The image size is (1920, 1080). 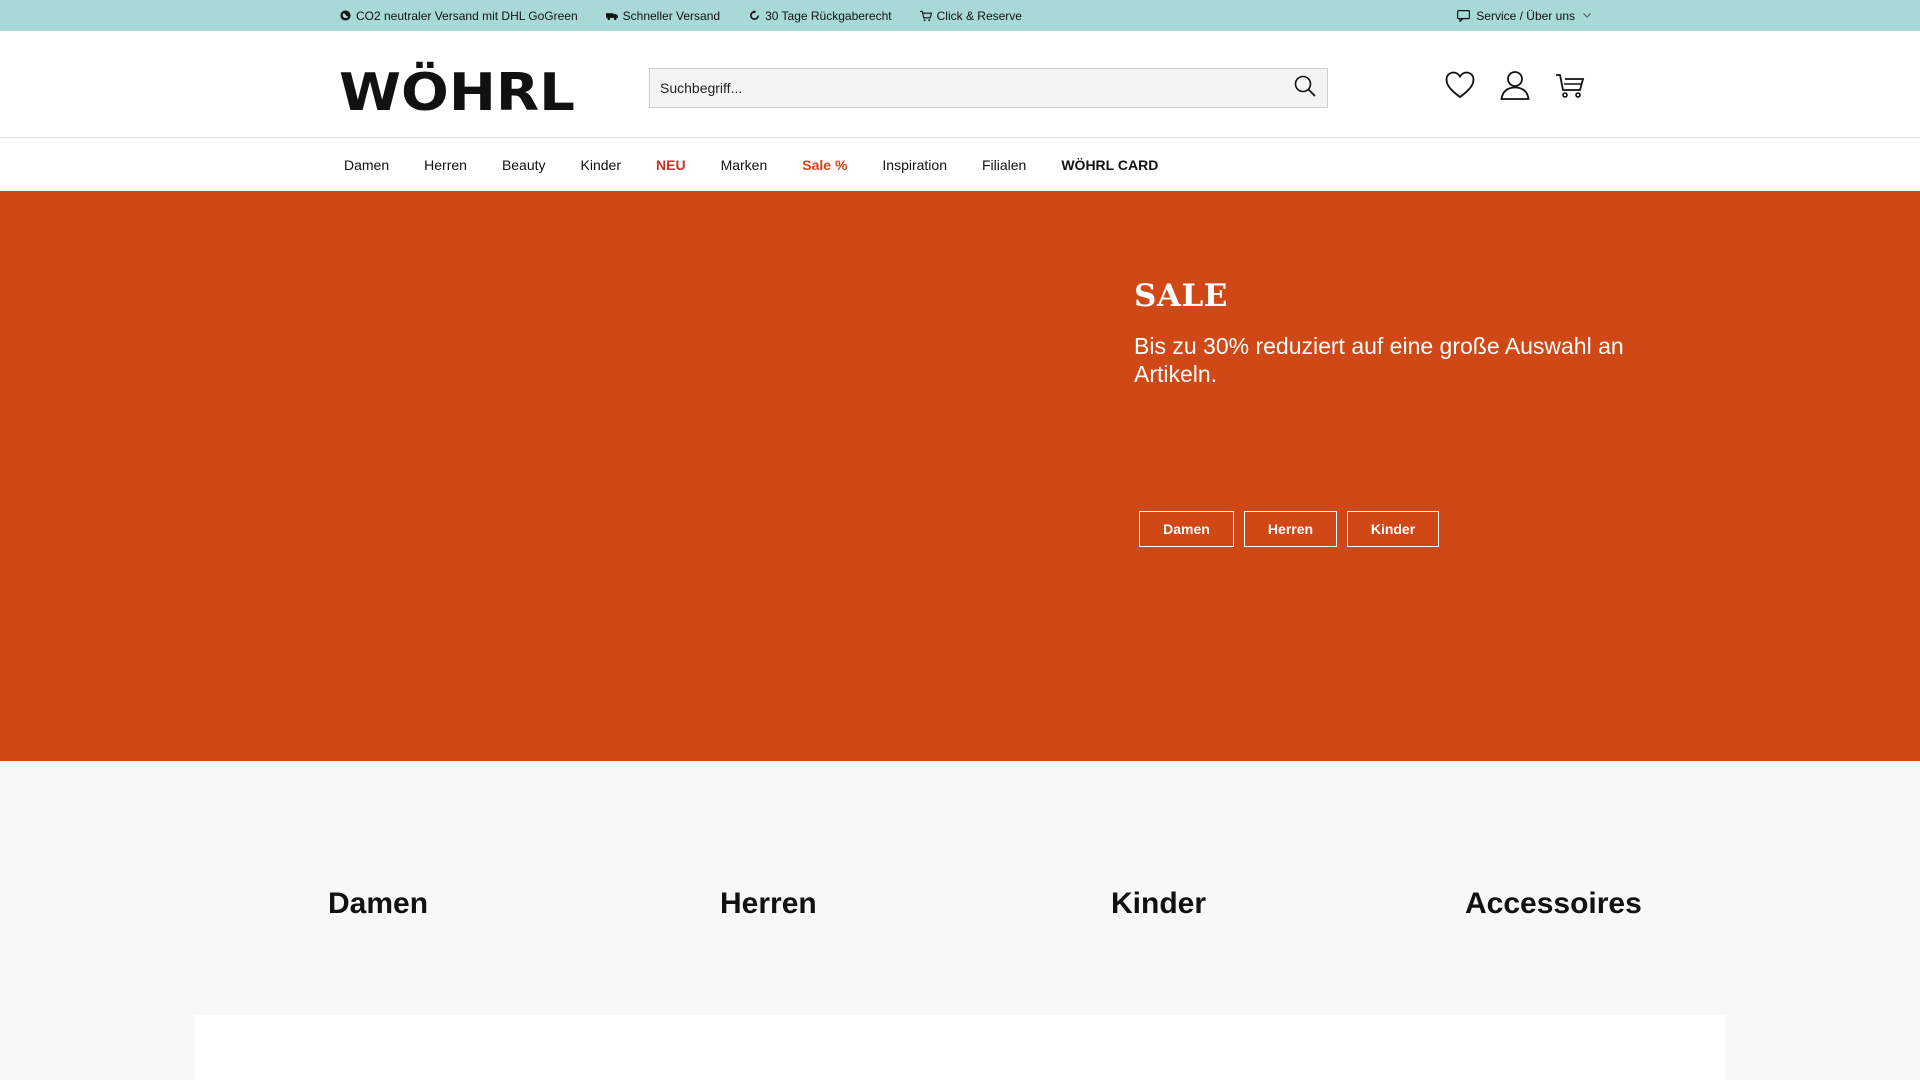 What do you see at coordinates (1181, 296) in the screenshot?
I see `hero-title: SALE` at bounding box center [1181, 296].